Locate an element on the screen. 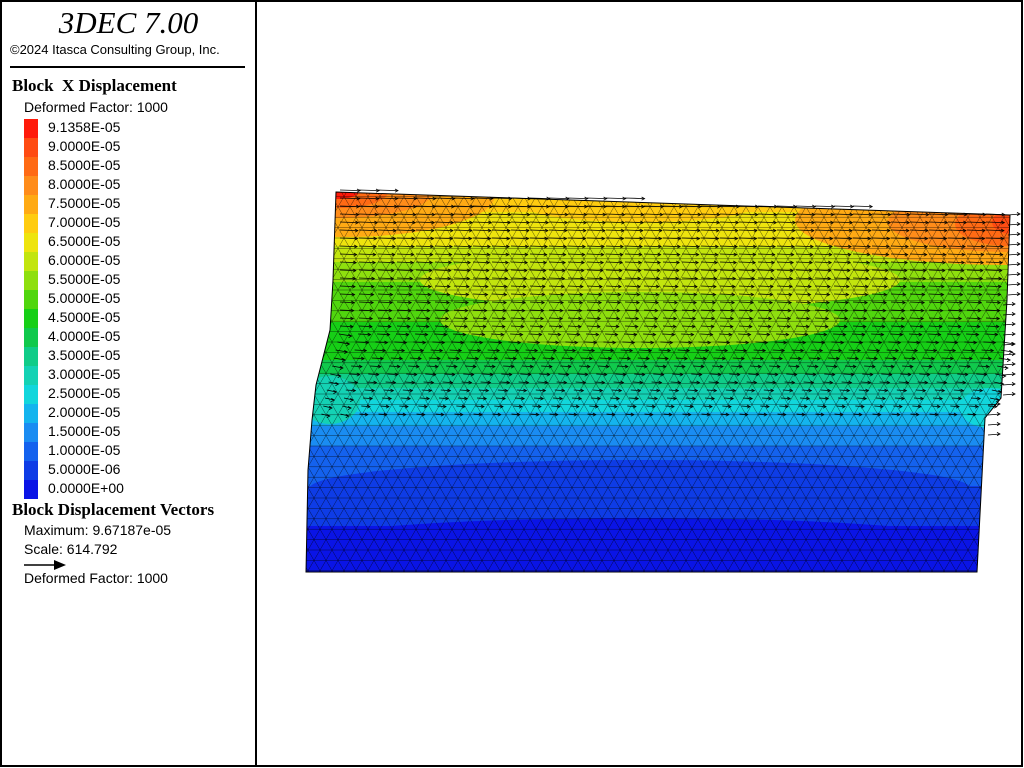  colorbar-label: 4.5000E-05 is located at coordinates (84, 317).